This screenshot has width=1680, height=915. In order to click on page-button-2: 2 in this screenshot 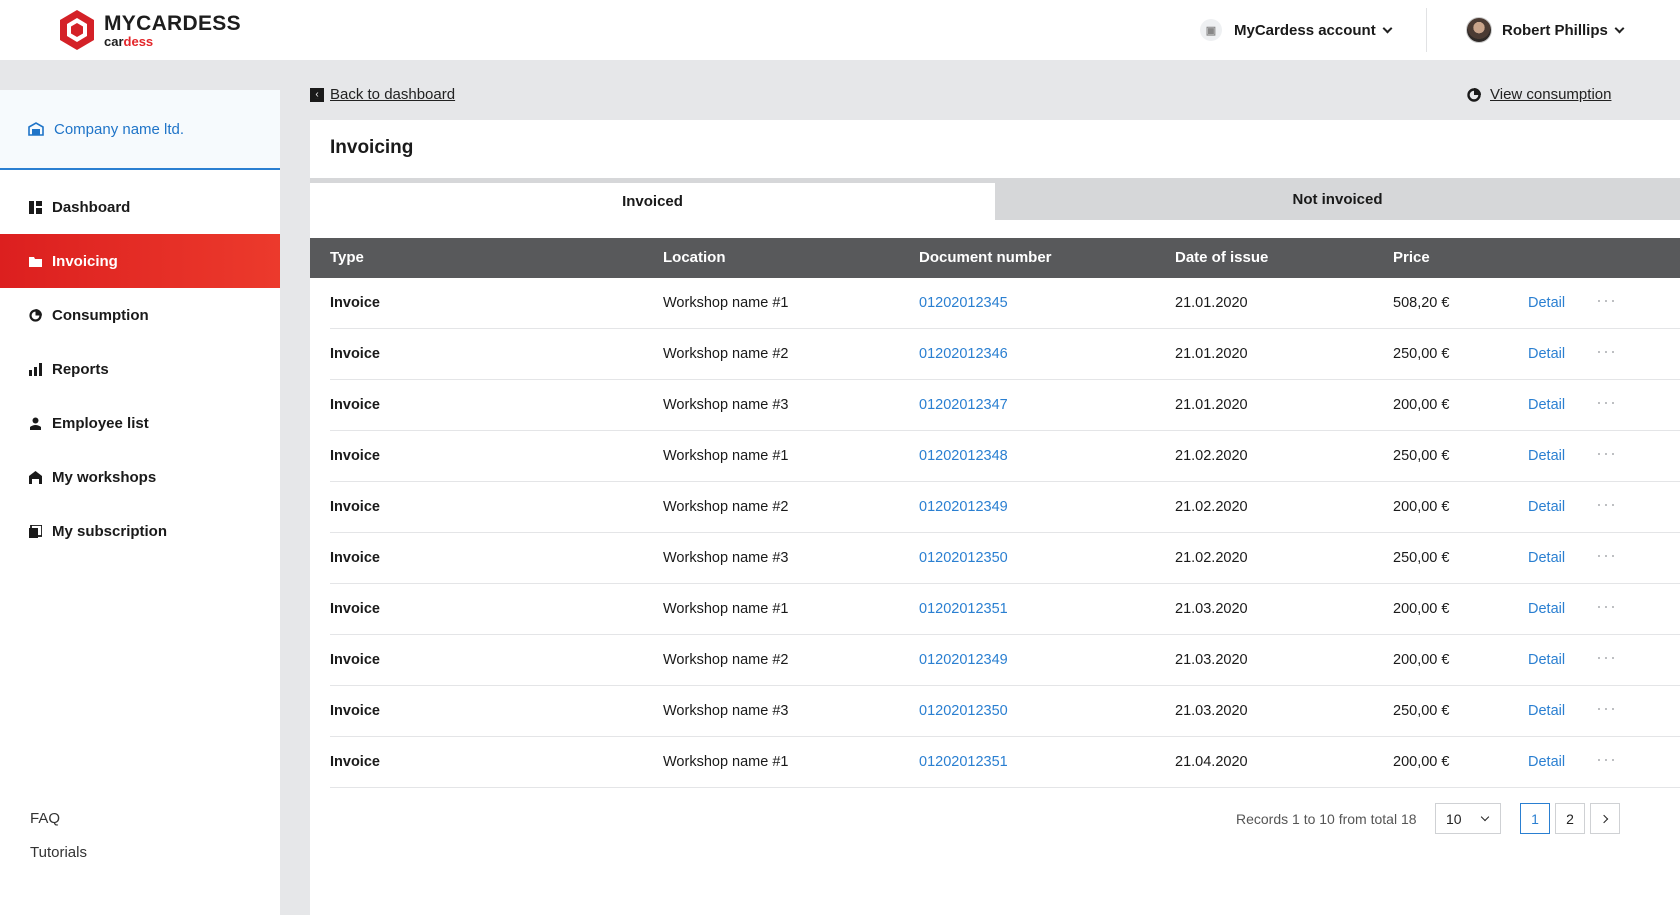, I will do `click(1570, 818)`.